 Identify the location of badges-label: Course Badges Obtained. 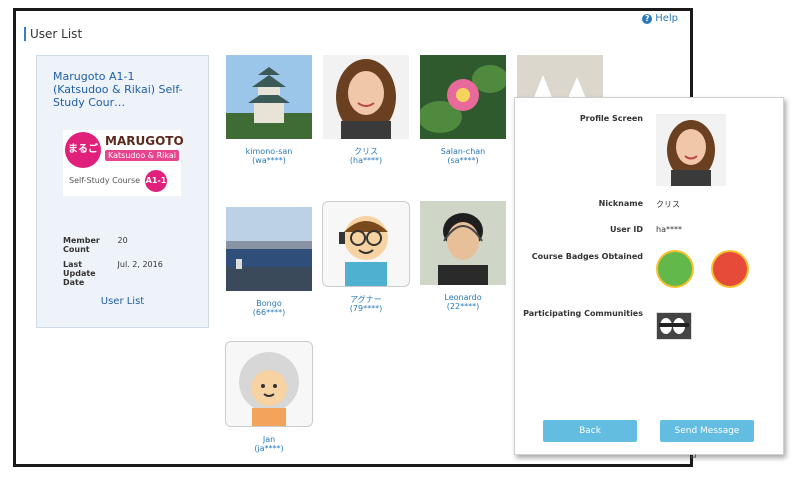
(587, 256).